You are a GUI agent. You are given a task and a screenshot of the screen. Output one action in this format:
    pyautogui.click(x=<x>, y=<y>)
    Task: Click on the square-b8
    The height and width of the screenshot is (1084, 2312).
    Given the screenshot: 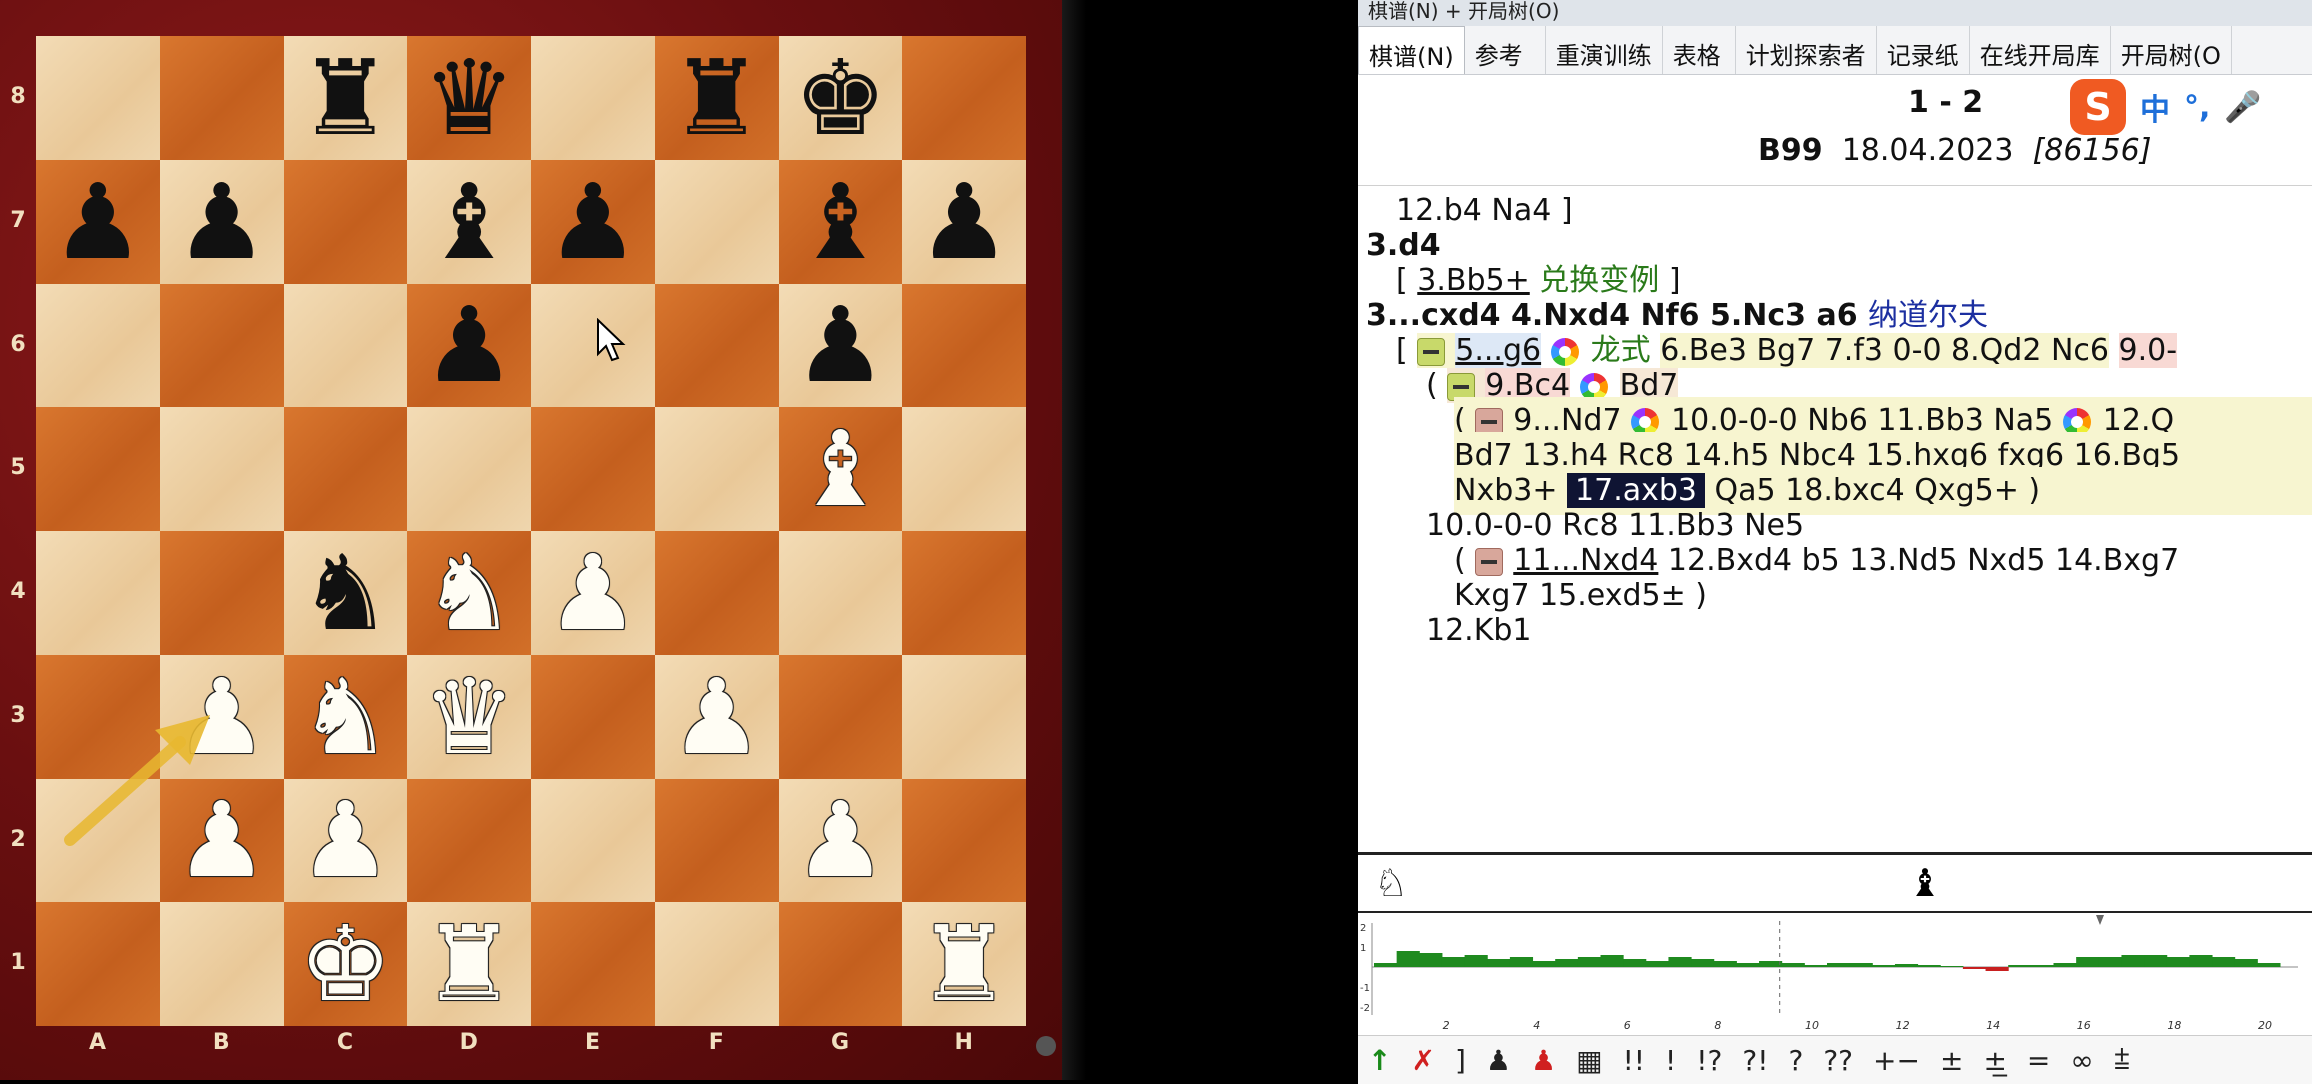 What is the action you would take?
    pyautogui.click(x=221, y=98)
    